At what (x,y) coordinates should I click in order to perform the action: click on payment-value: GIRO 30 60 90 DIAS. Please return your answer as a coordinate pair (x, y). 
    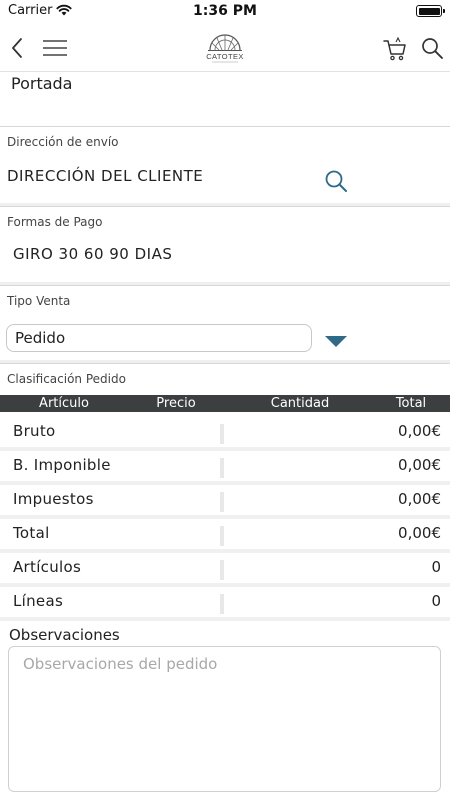
    Looking at the image, I should click on (92, 254).